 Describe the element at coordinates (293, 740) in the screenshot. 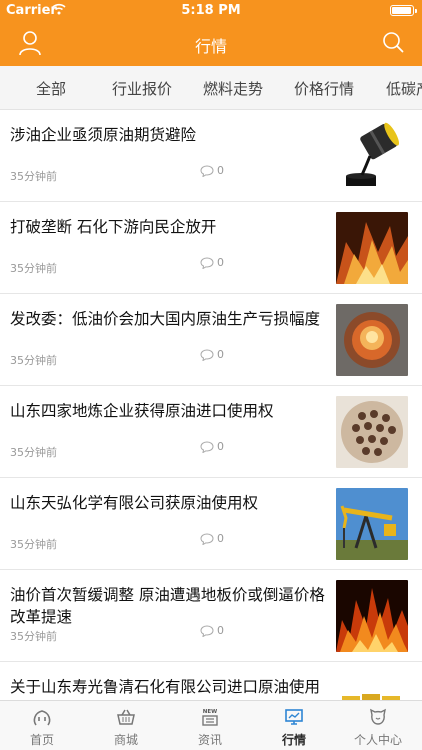

I see `tabbar-label: 行情` at that location.